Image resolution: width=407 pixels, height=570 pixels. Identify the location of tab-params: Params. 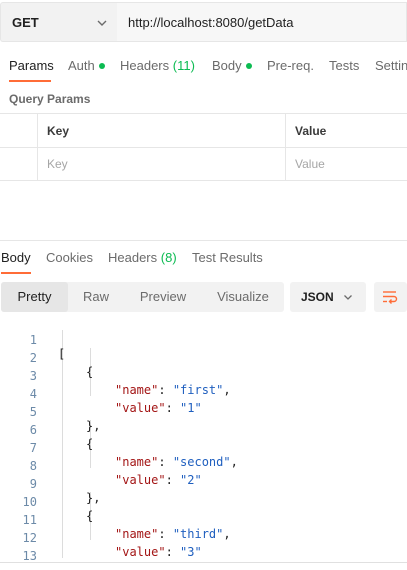
(31, 70).